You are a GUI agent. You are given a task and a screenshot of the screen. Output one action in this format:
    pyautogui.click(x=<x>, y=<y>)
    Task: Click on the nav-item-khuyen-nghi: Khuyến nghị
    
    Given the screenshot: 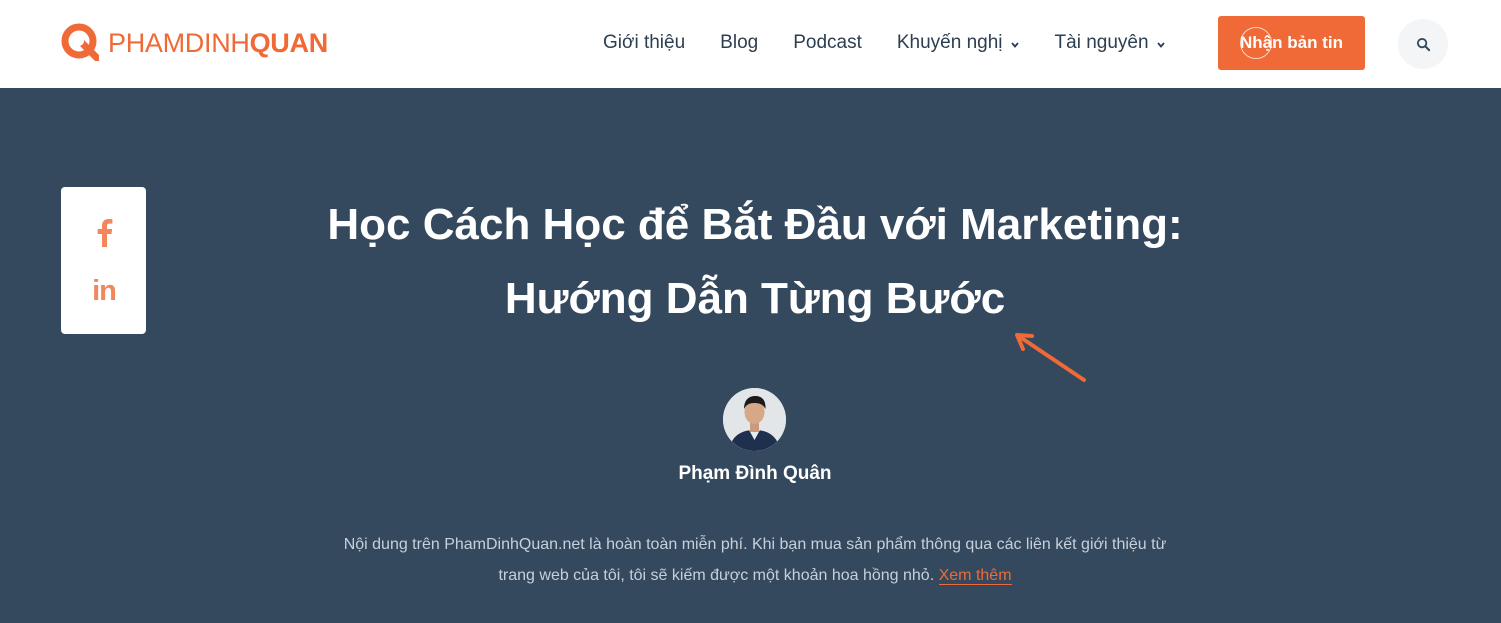 What is the action you would take?
    pyautogui.click(x=958, y=43)
    